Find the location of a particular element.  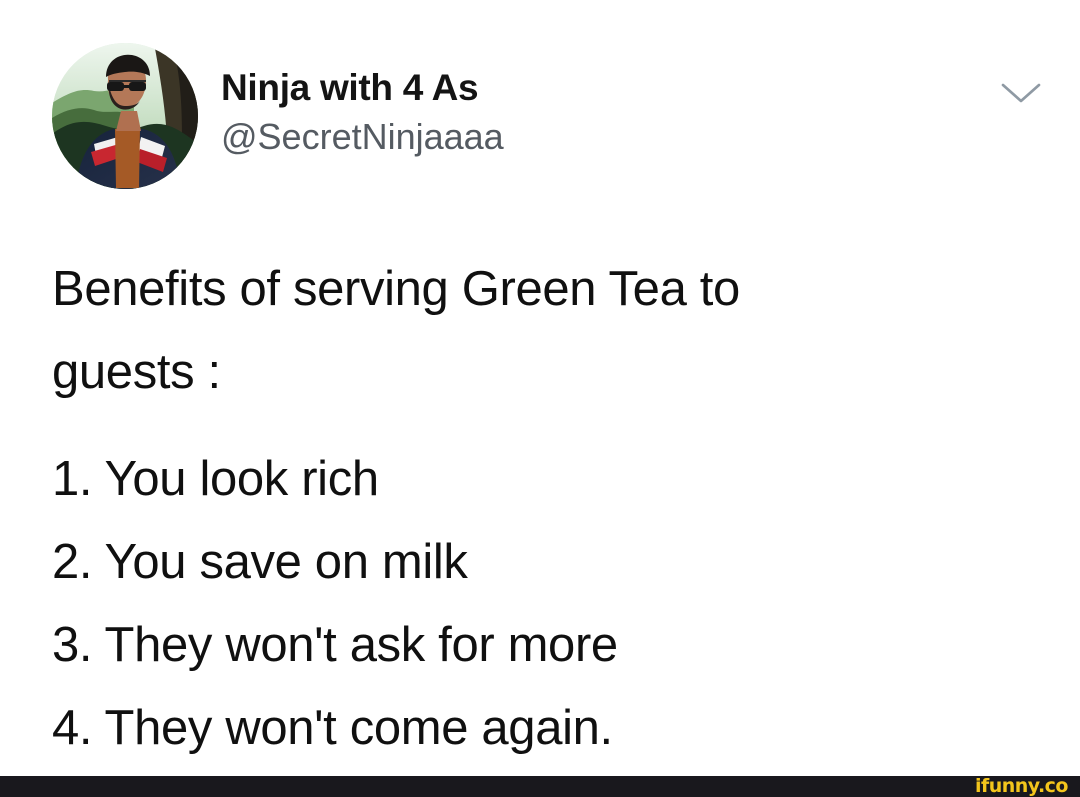

tweet-menu-button is located at coordinates (1021, 92).